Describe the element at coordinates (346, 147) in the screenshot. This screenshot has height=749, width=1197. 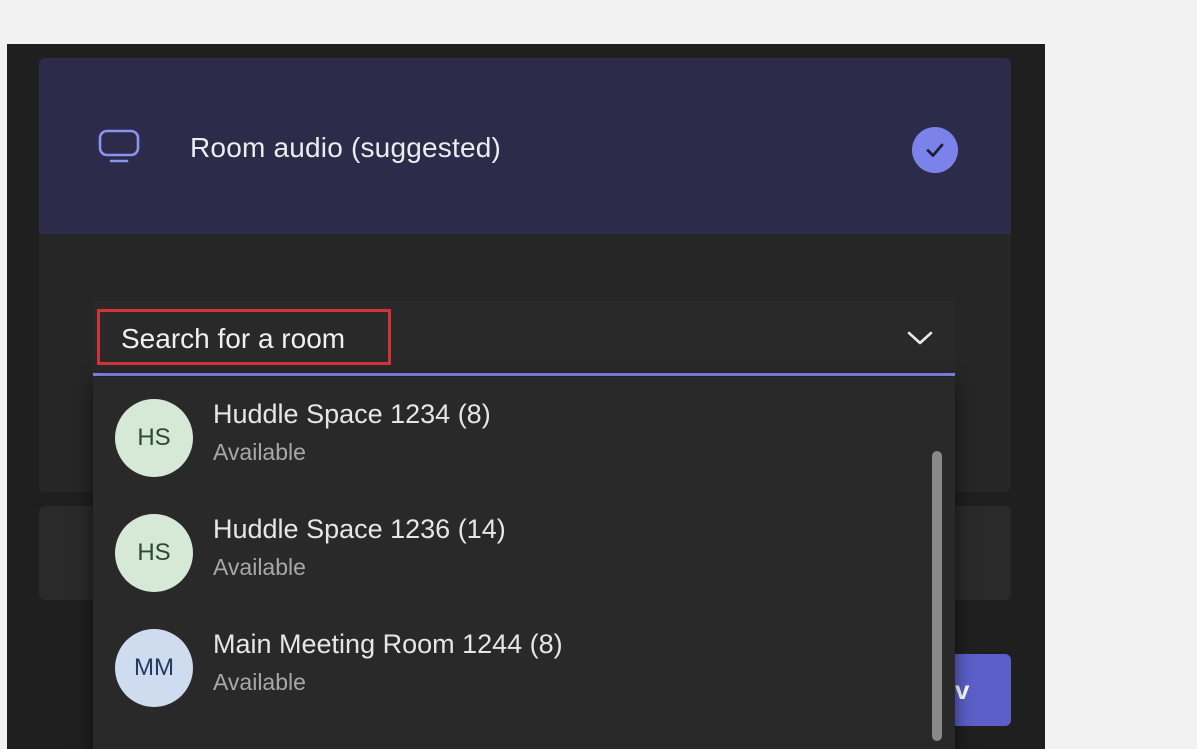
I see `room-audio-label: Room audio (suggested)` at that location.